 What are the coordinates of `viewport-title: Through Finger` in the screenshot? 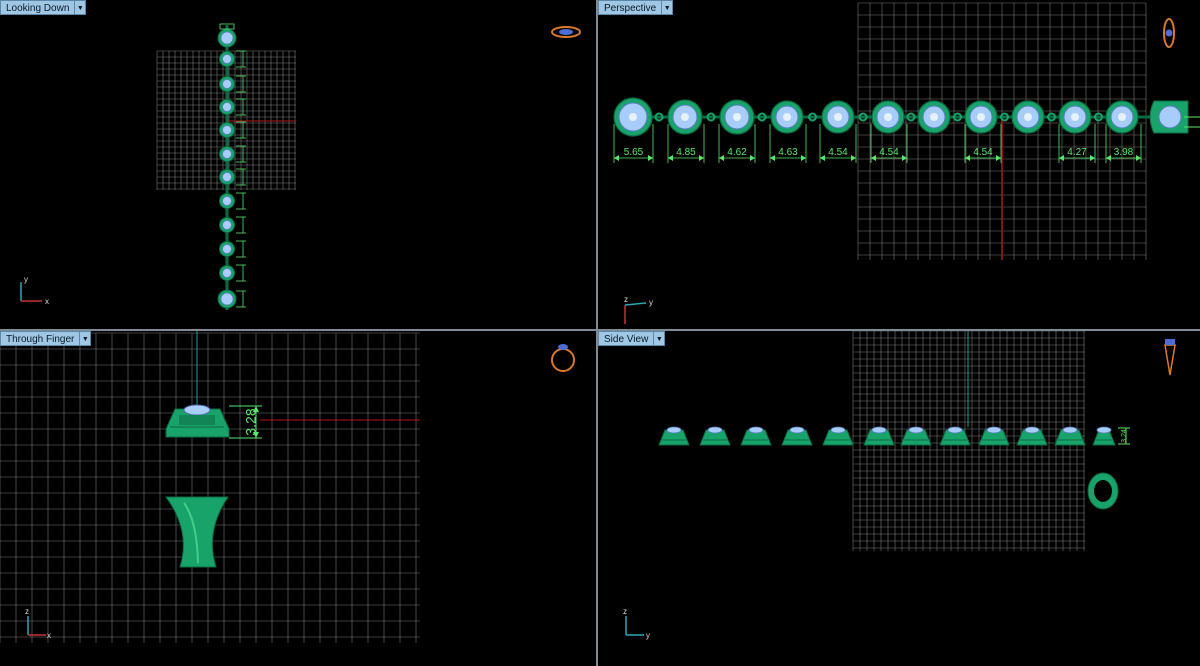 It's located at (40, 338).